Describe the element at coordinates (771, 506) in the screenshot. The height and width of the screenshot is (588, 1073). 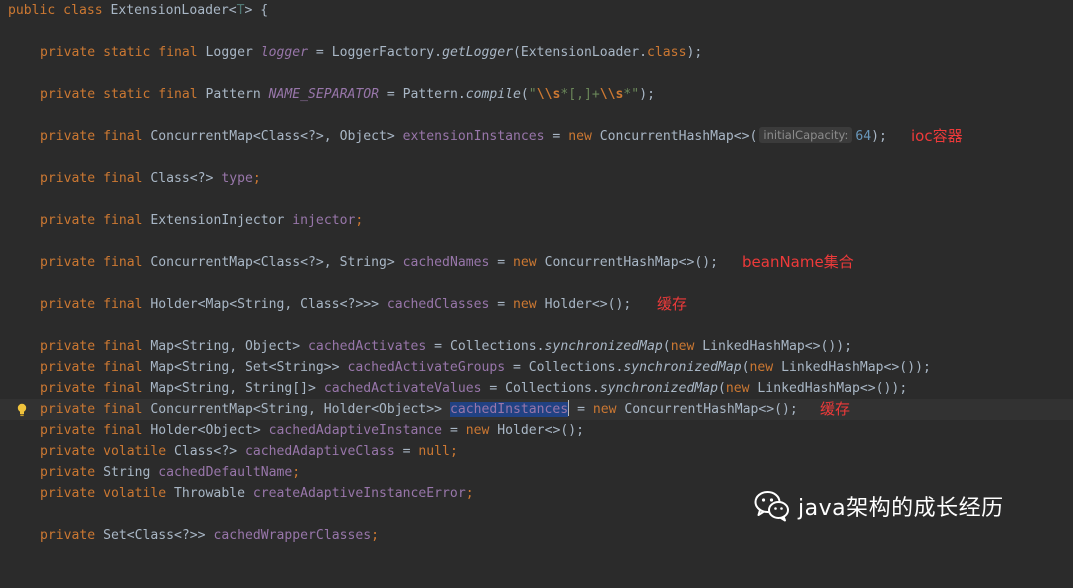
I see `wechat-icon` at that location.